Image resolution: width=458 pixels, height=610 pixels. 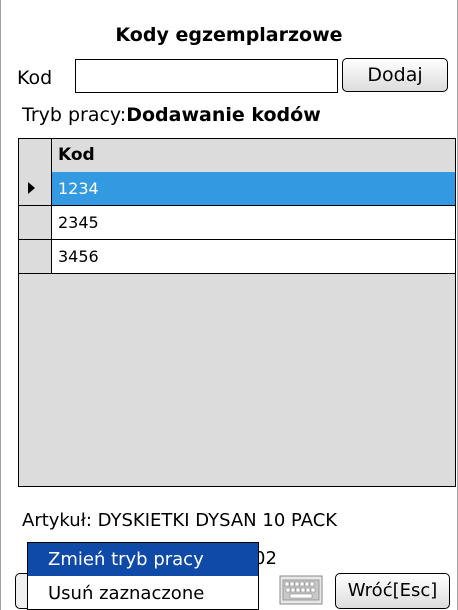 I want to click on article-label: Artykuł:, so click(x=57, y=520).